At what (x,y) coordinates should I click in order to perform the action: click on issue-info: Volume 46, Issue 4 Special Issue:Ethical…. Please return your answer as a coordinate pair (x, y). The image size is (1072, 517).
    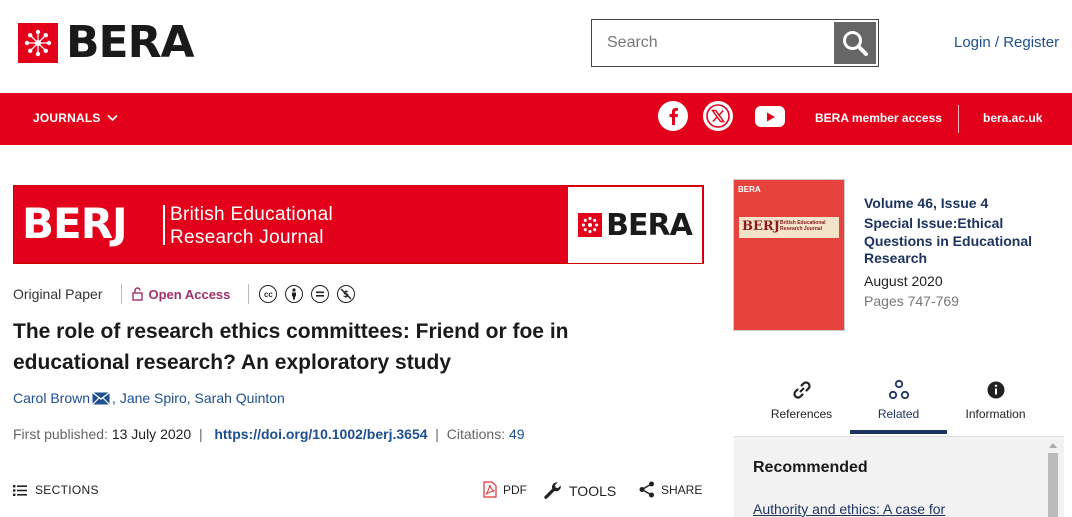
    Looking at the image, I should click on (956, 252).